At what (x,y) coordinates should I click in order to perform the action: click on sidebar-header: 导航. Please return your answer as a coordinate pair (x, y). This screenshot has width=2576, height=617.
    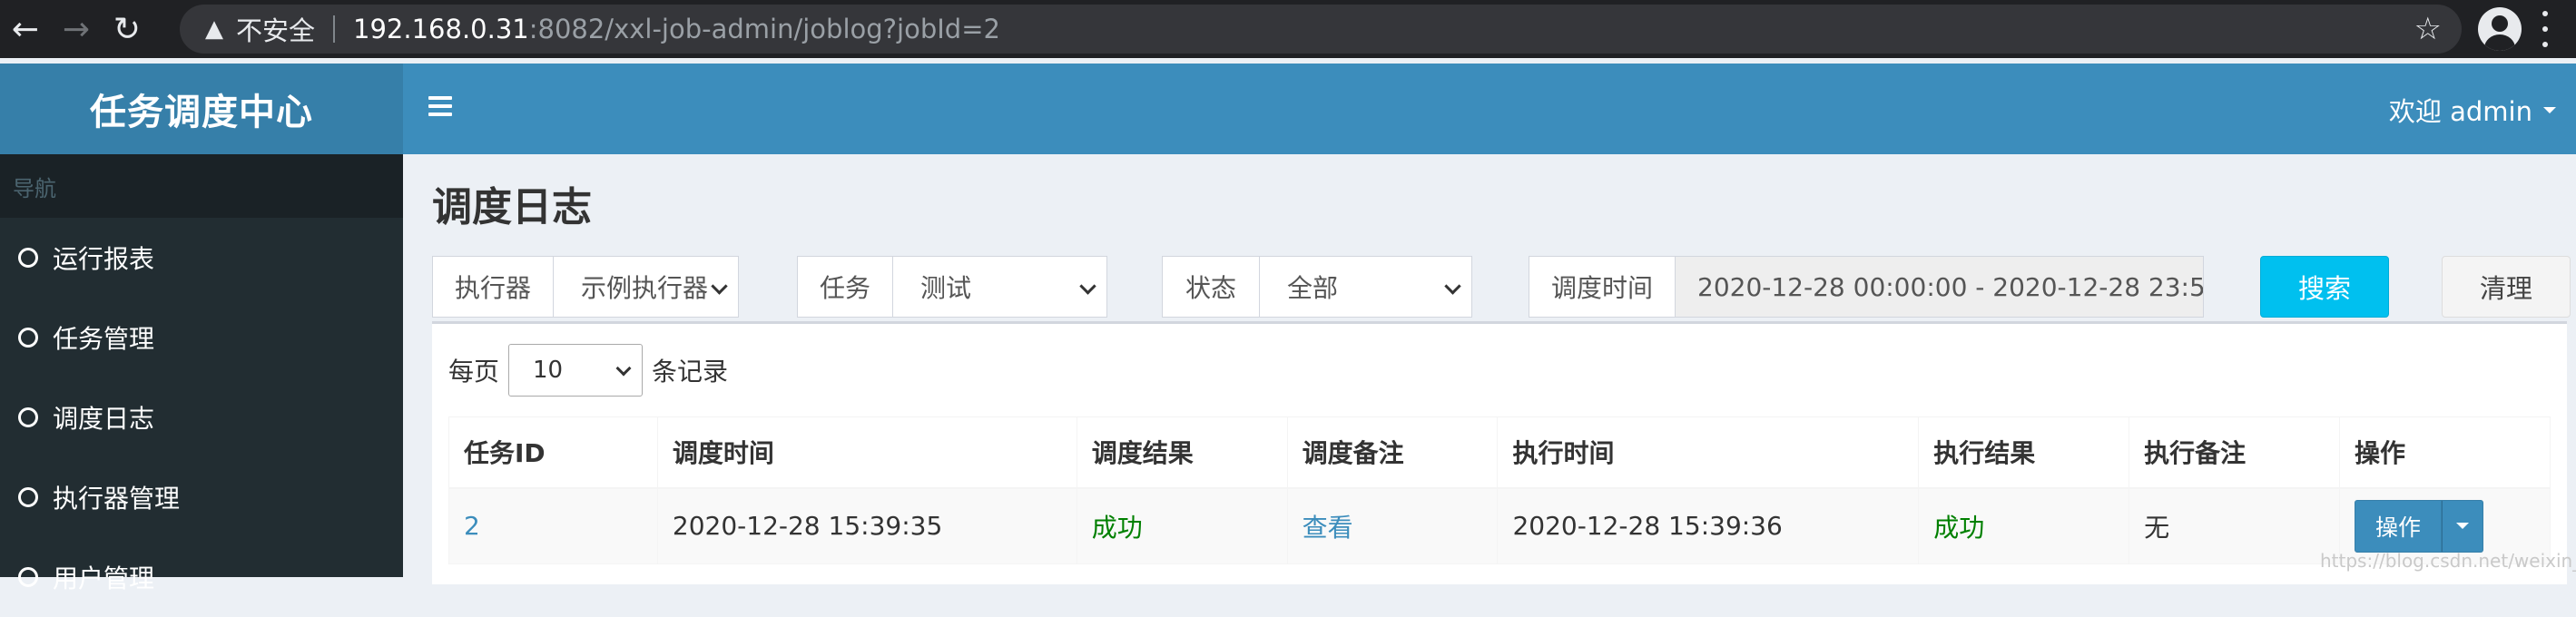
    Looking at the image, I should click on (201, 186).